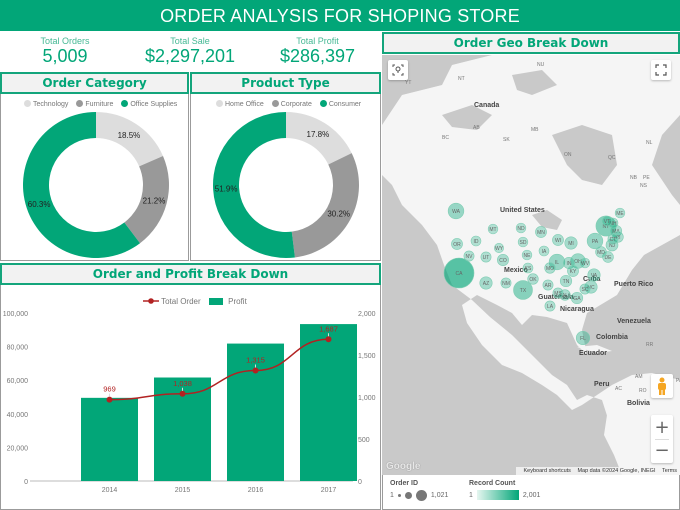  What do you see at coordinates (325, 205) in the screenshot?
I see `donut-slice-corporate` at bounding box center [325, 205].